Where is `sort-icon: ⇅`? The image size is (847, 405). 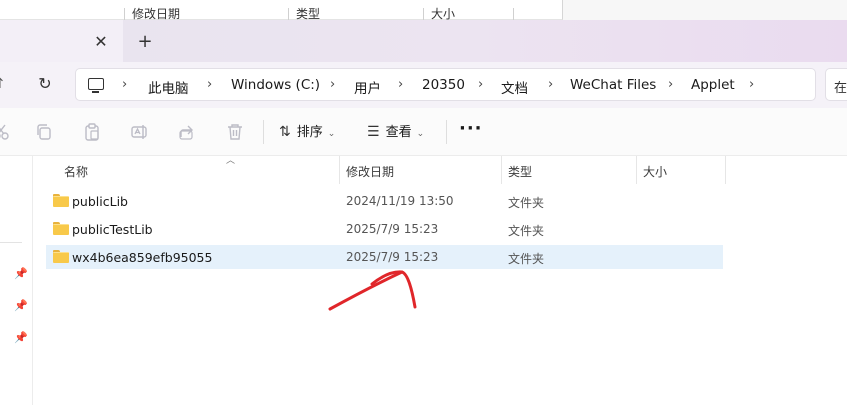
sort-icon: ⇅ is located at coordinates (285, 132).